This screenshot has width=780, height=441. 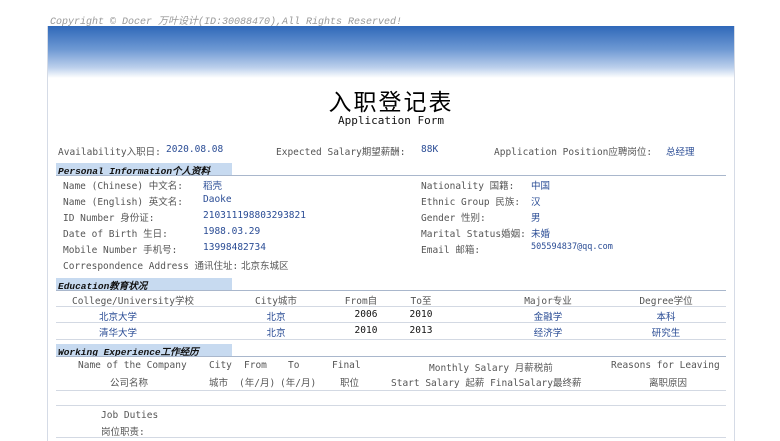 What do you see at coordinates (120, 250) in the screenshot?
I see `mobile-number-label: Mobile Number 手机号:` at bounding box center [120, 250].